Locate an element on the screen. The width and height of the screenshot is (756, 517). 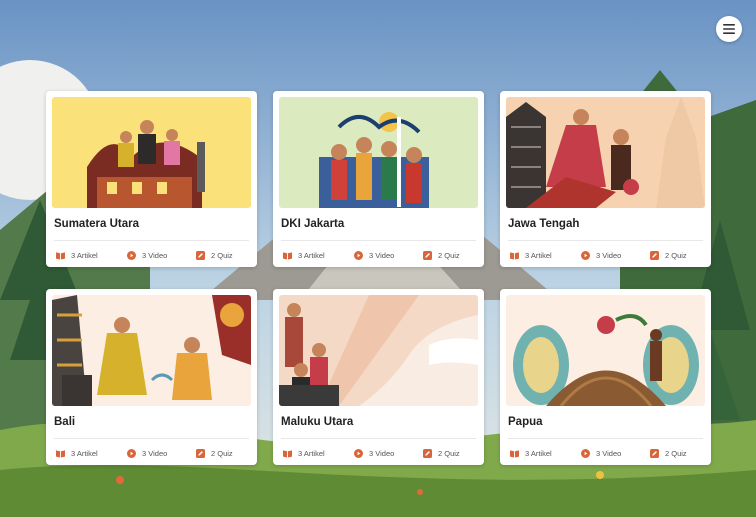
maluku-utara-illustration is located at coordinates (378, 350).